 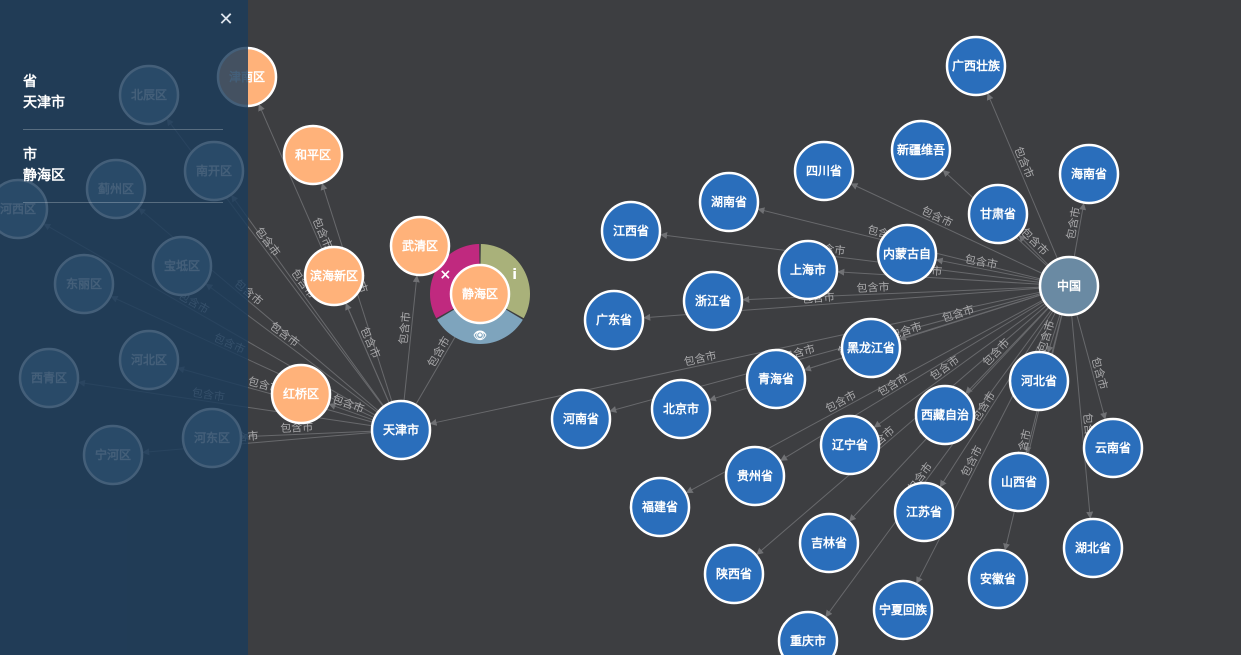 I want to click on node-hunan: 湖南省, so click(x=729, y=202).